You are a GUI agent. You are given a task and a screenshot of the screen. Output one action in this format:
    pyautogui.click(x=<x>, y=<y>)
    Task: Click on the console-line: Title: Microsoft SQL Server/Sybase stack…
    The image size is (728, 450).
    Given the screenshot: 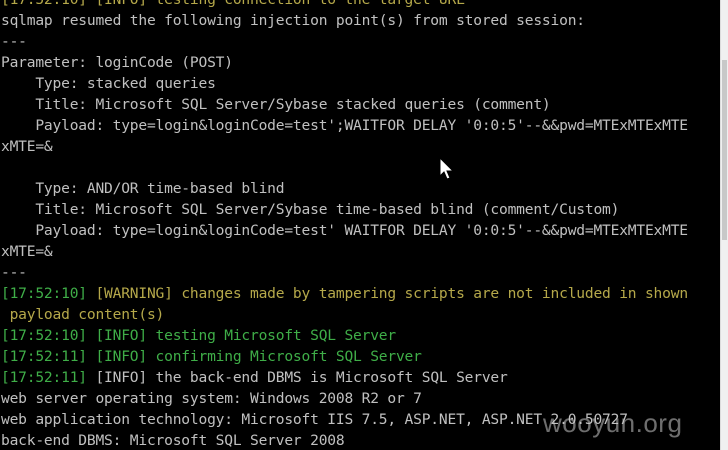 What is the action you would take?
    pyautogui.click(x=276, y=104)
    